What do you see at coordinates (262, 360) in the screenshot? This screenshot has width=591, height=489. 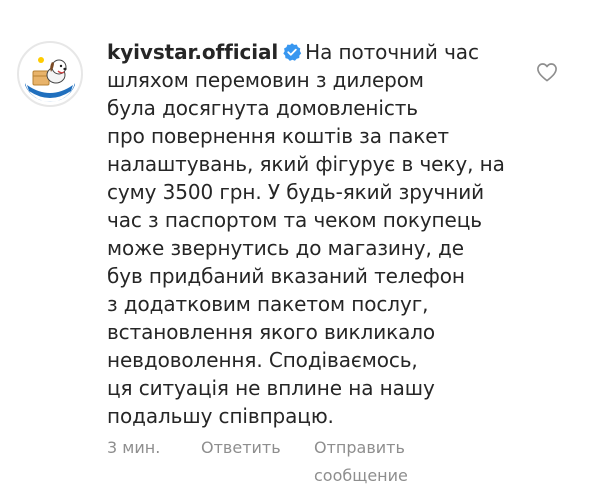 I see `comment-text-line: невдоволення. Сподіваємось,` at bounding box center [262, 360].